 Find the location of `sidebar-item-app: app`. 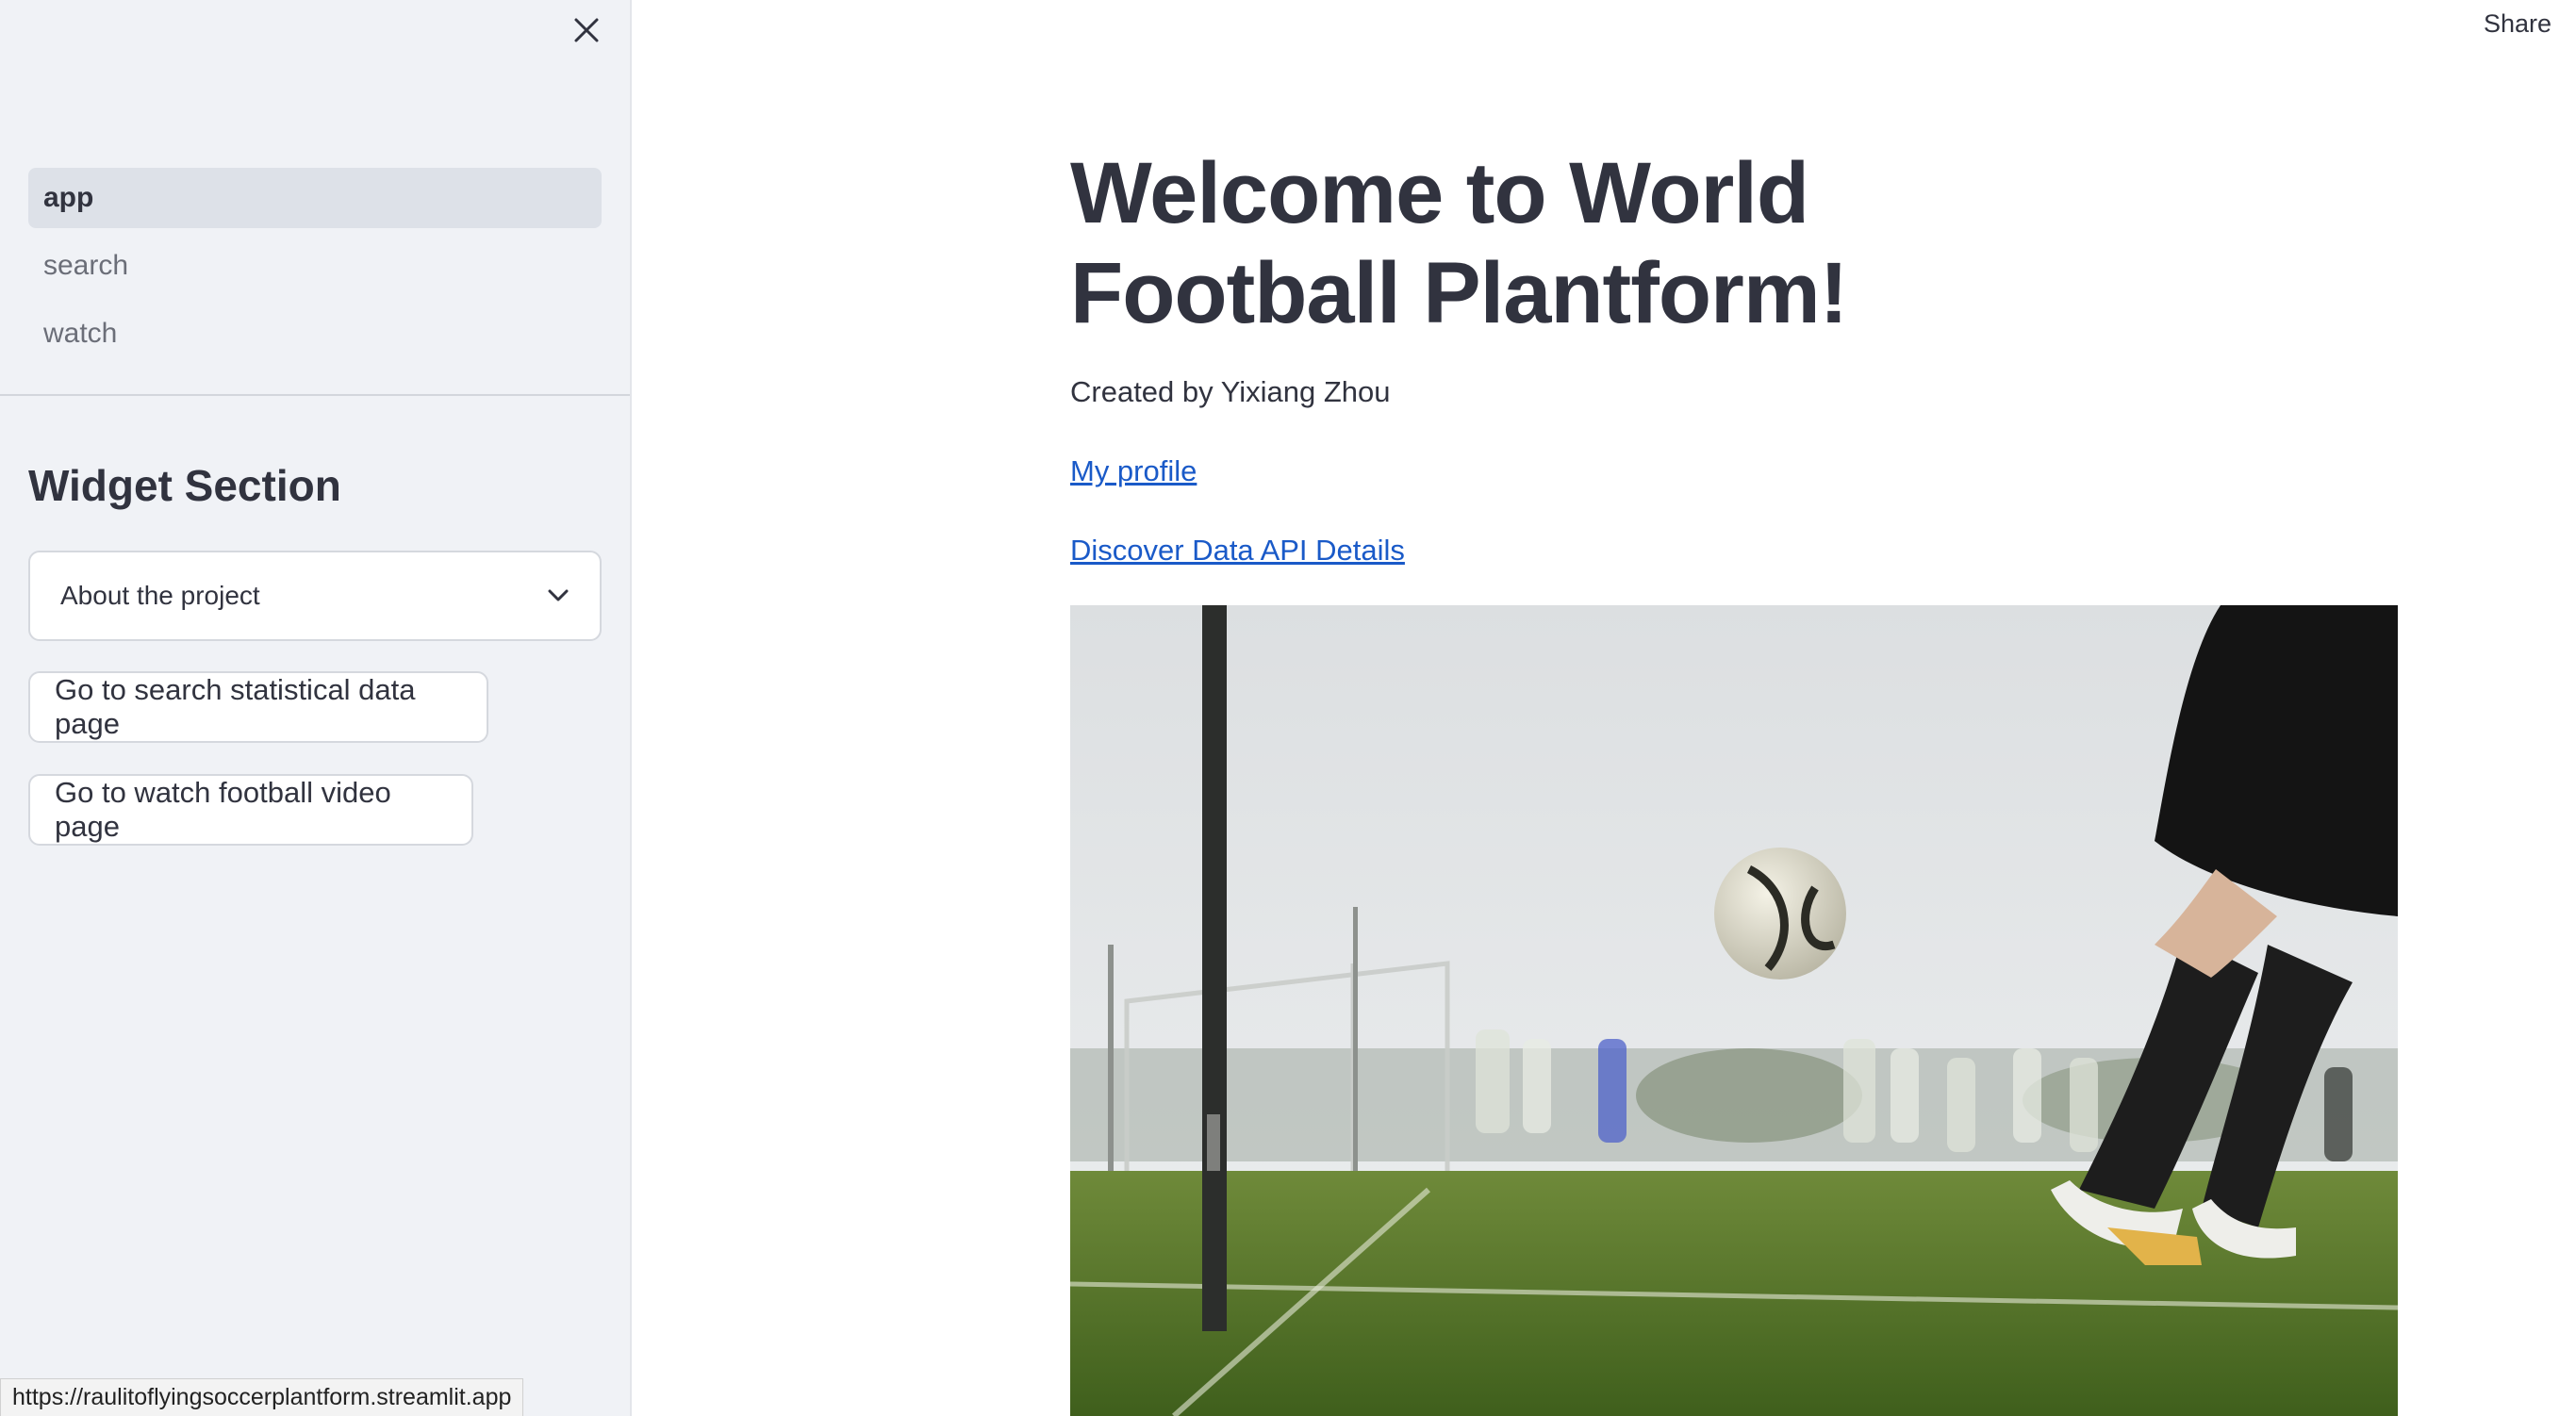

sidebar-item-app: app is located at coordinates (315, 198).